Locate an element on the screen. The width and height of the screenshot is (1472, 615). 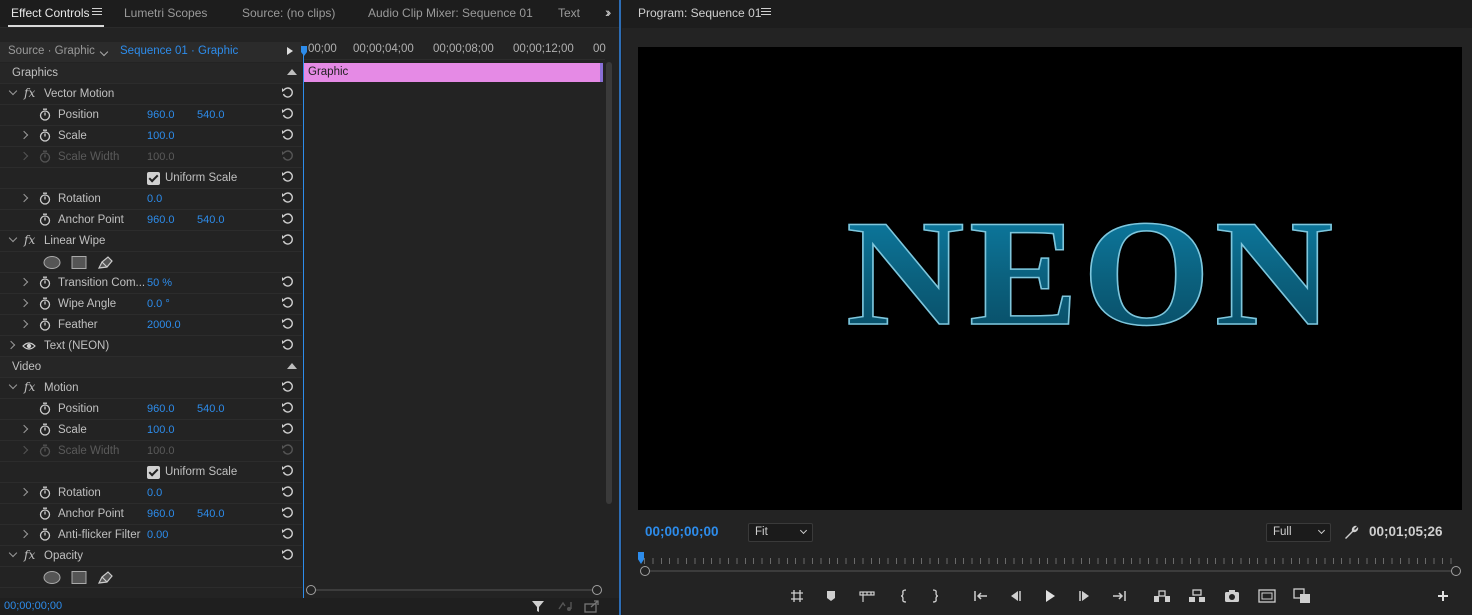
scale-value: 100.0 is located at coordinates (161, 430).